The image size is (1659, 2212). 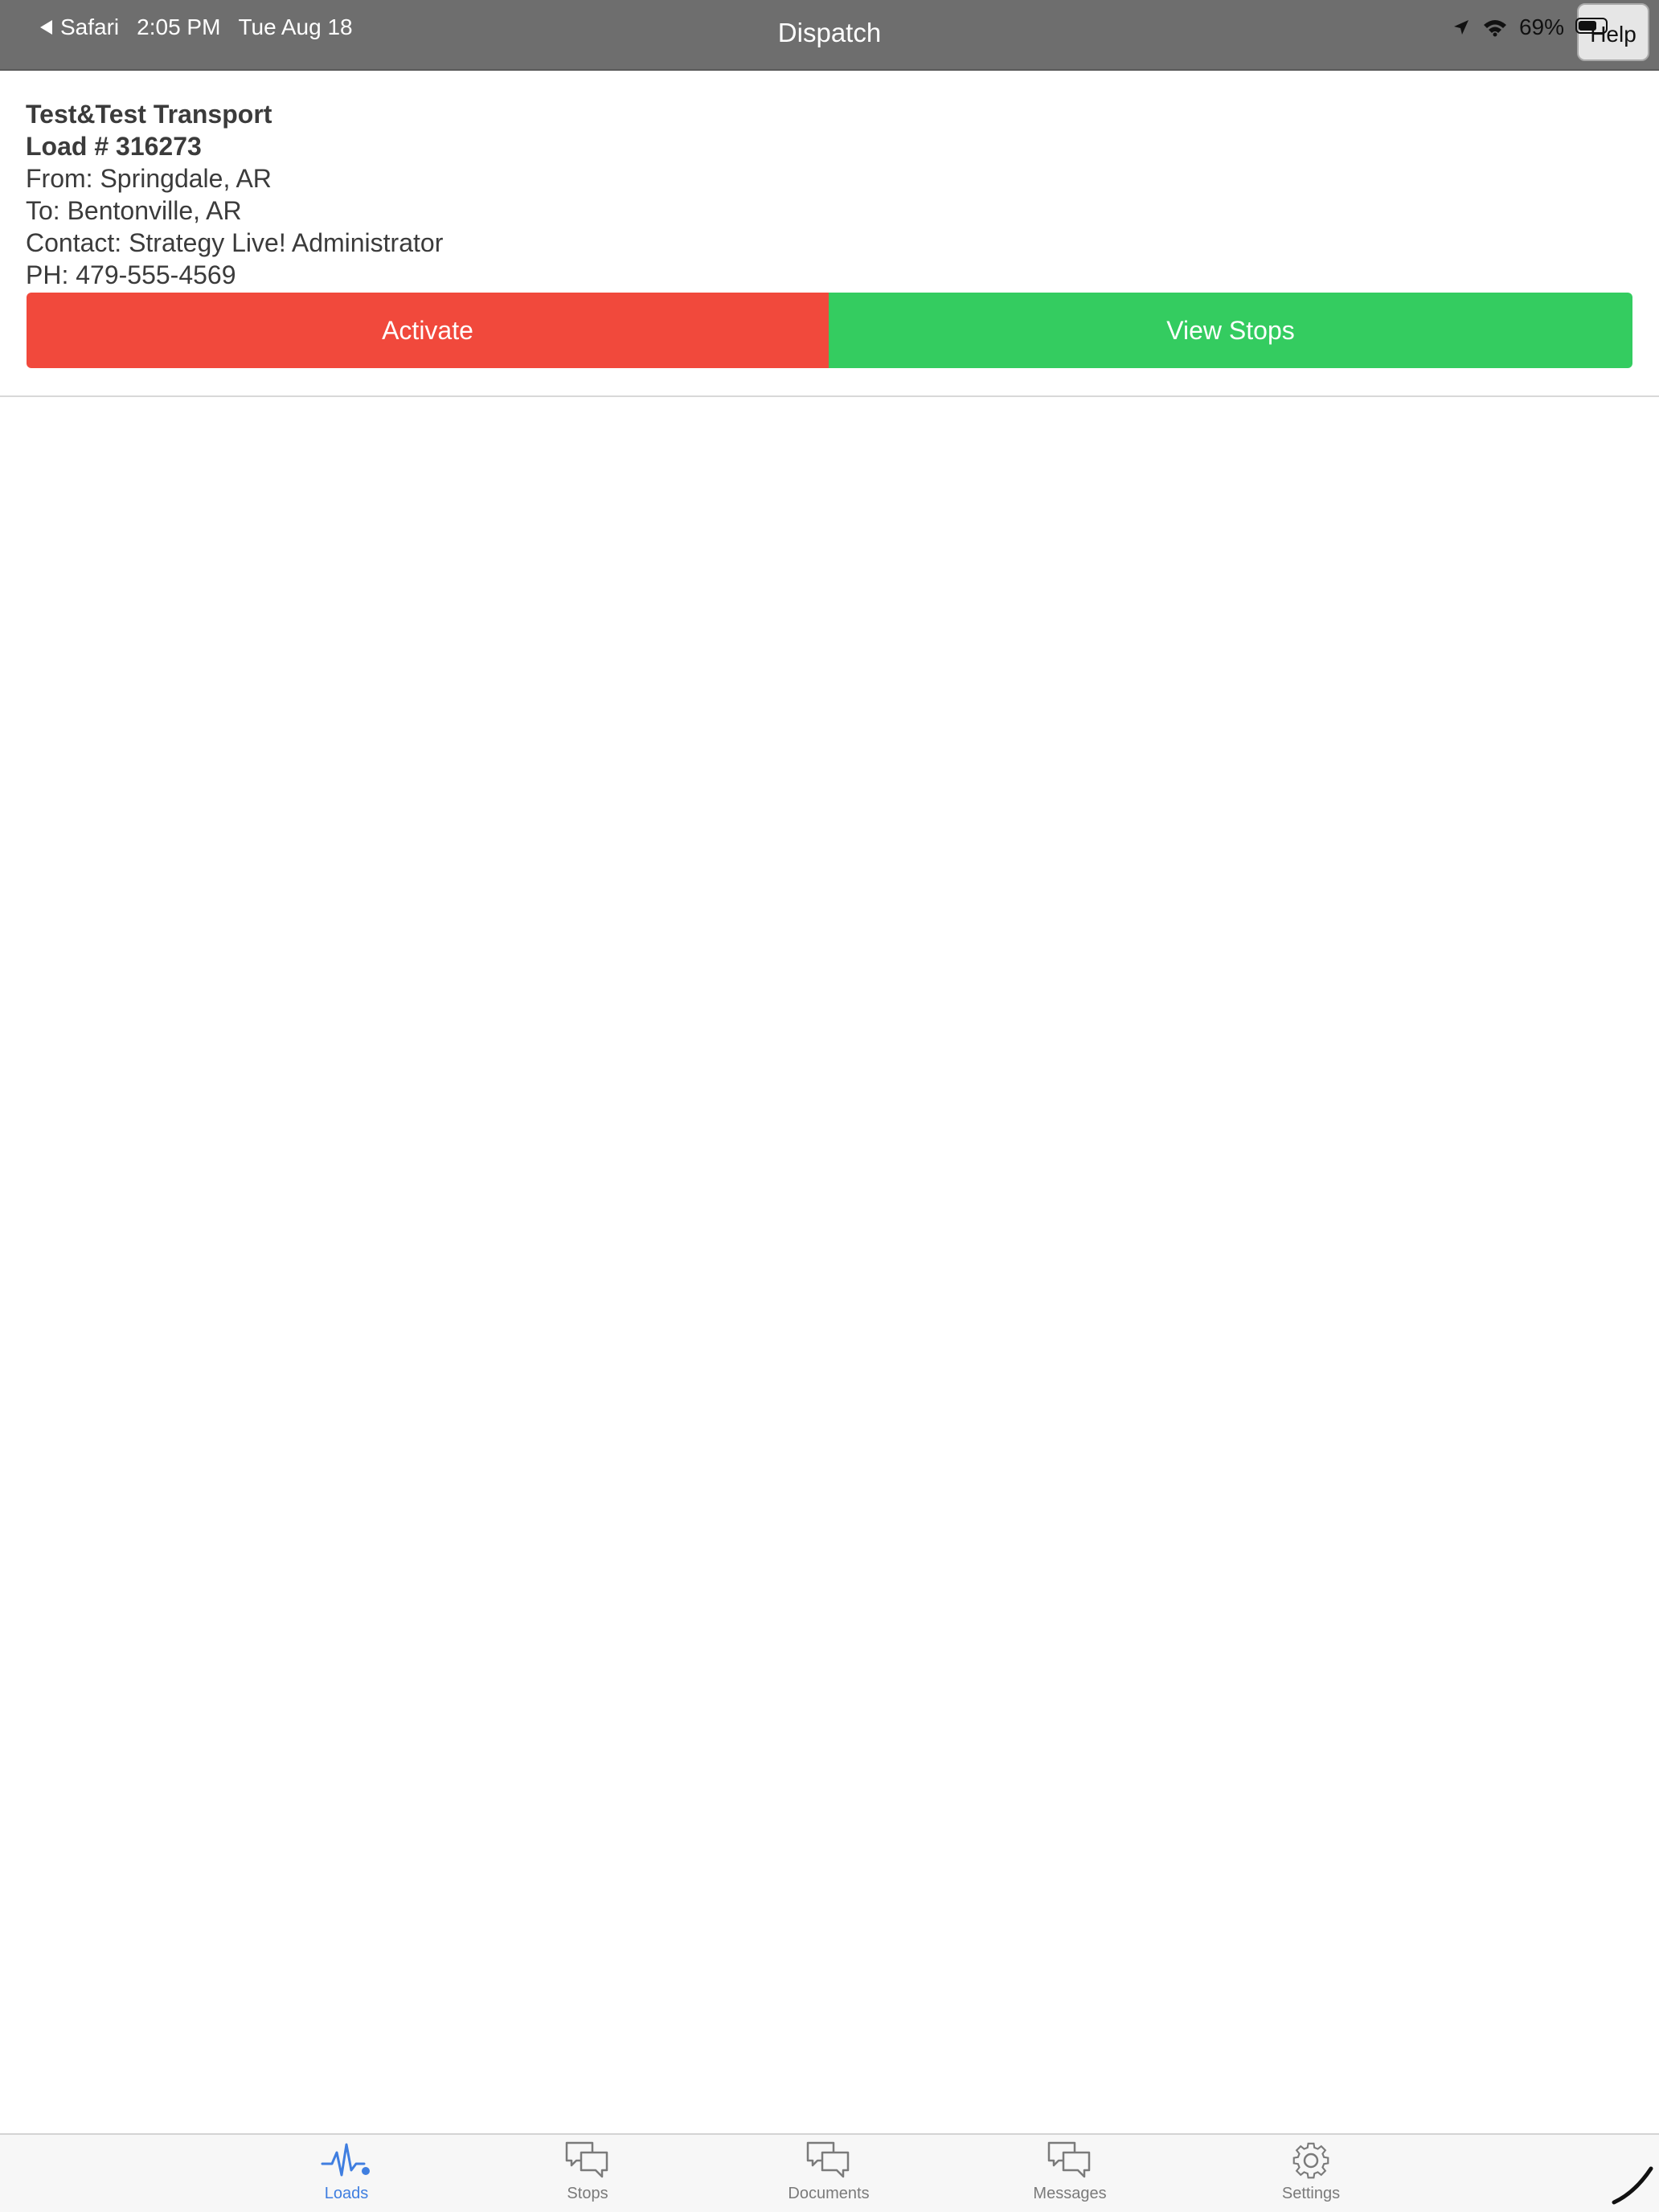 What do you see at coordinates (131, 274) in the screenshot?
I see `phone: PH: 479-555-4569` at bounding box center [131, 274].